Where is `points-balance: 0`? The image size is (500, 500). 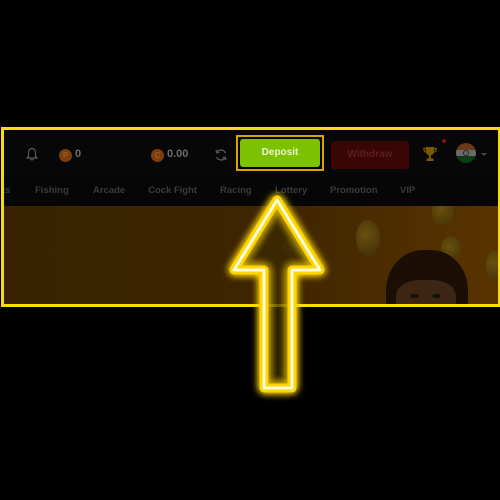 points-balance: 0 is located at coordinates (78, 154).